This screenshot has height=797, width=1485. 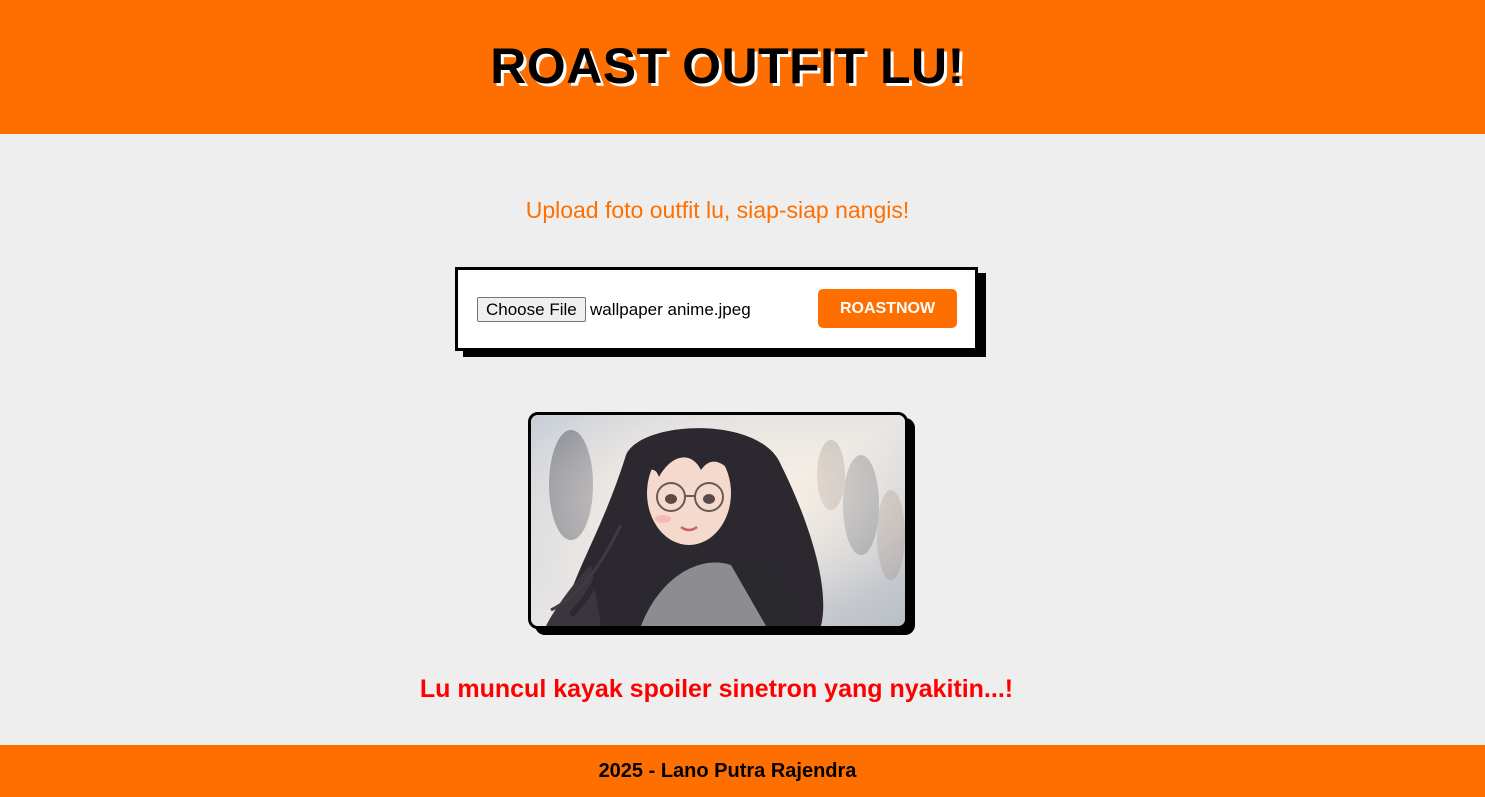 I want to click on outfit-preview-image, so click(x=718, y=520).